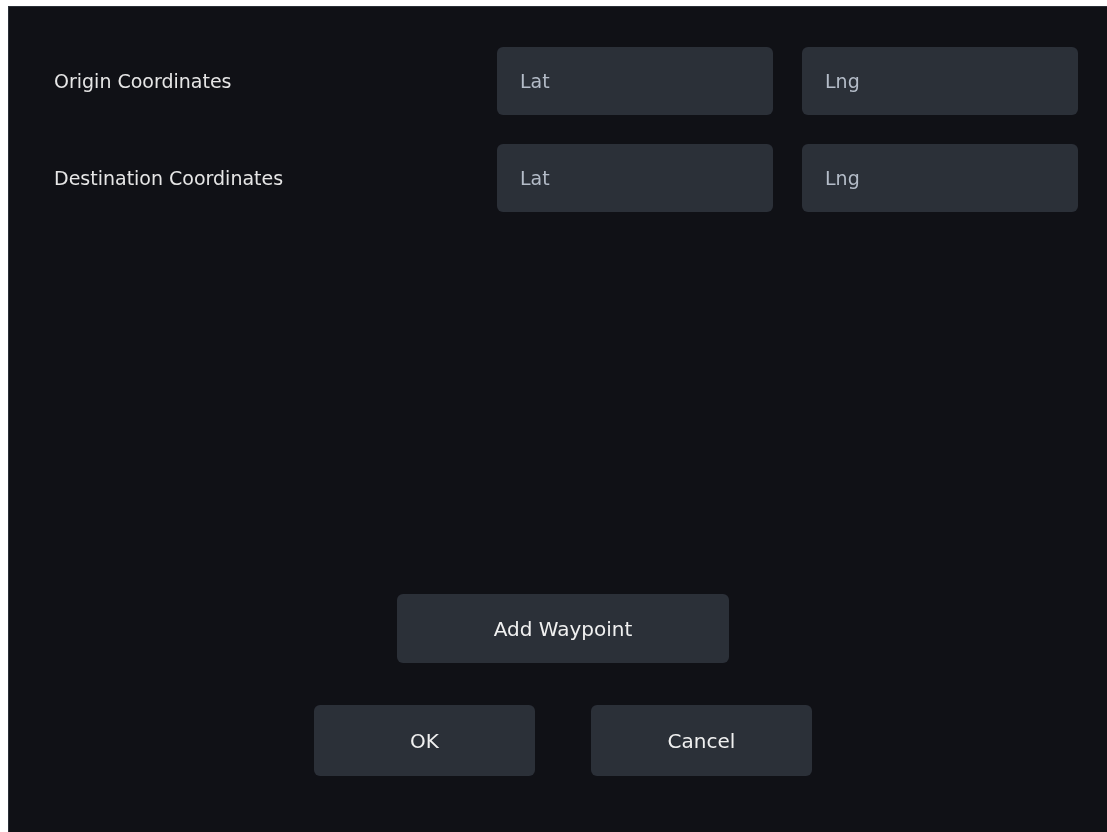  I want to click on add-waypoint-button: Add Waypoint, so click(563, 628).